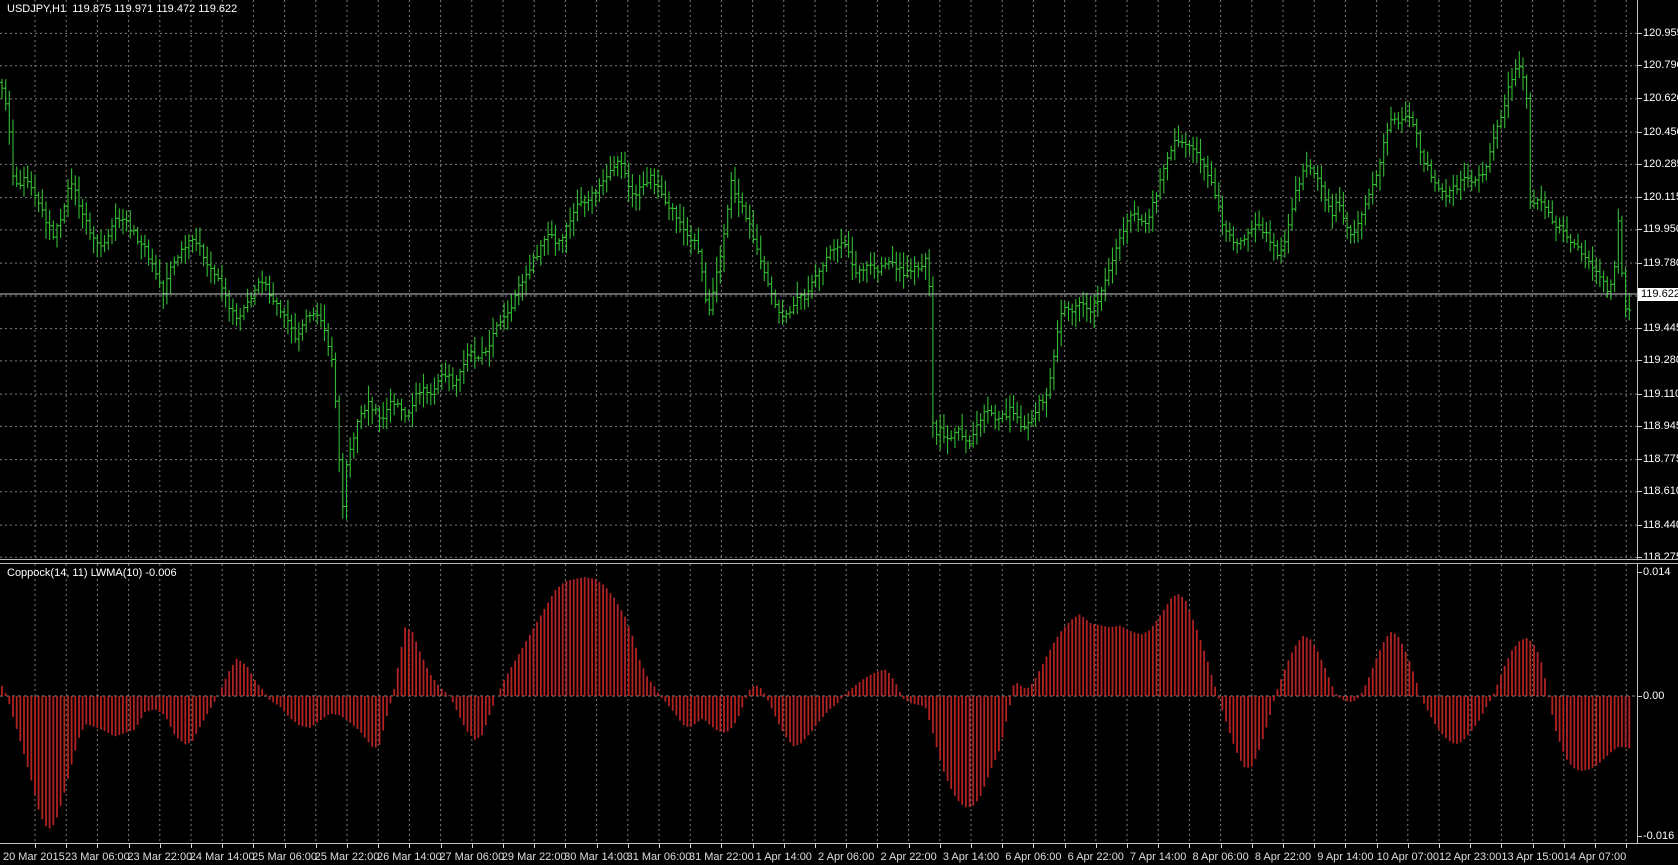 This screenshot has width=1678, height=865. What do you see at coordinates (1095, 857) in the screenshot?
I see `time-axis-label: 6 Apr 22:00` at bounding box center [1095, 857].